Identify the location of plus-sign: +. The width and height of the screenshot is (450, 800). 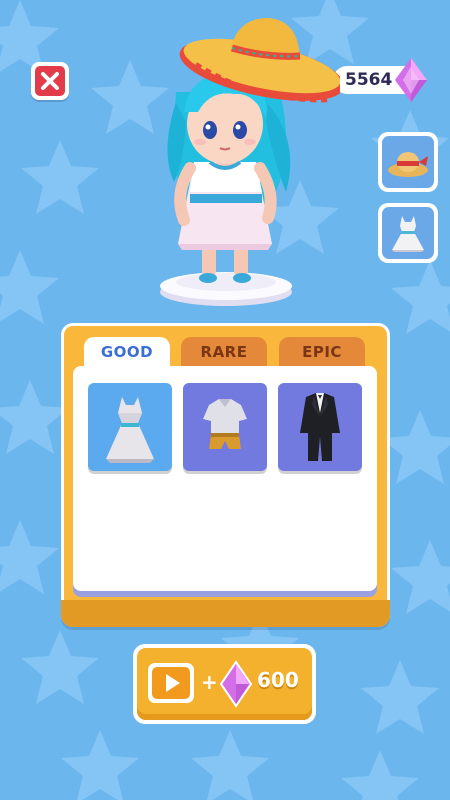
(209, 682).